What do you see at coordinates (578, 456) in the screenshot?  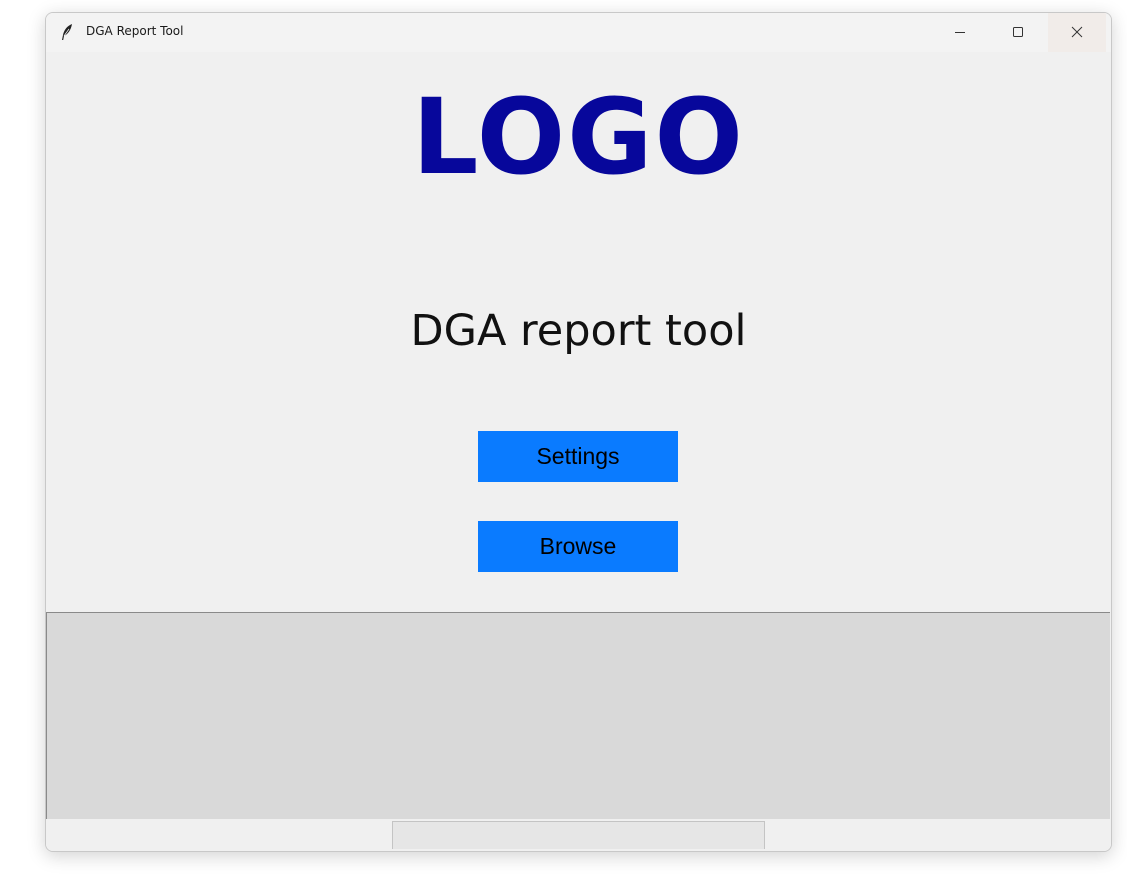 I see `settings-button: Settings` at bounding box center [578, 456].